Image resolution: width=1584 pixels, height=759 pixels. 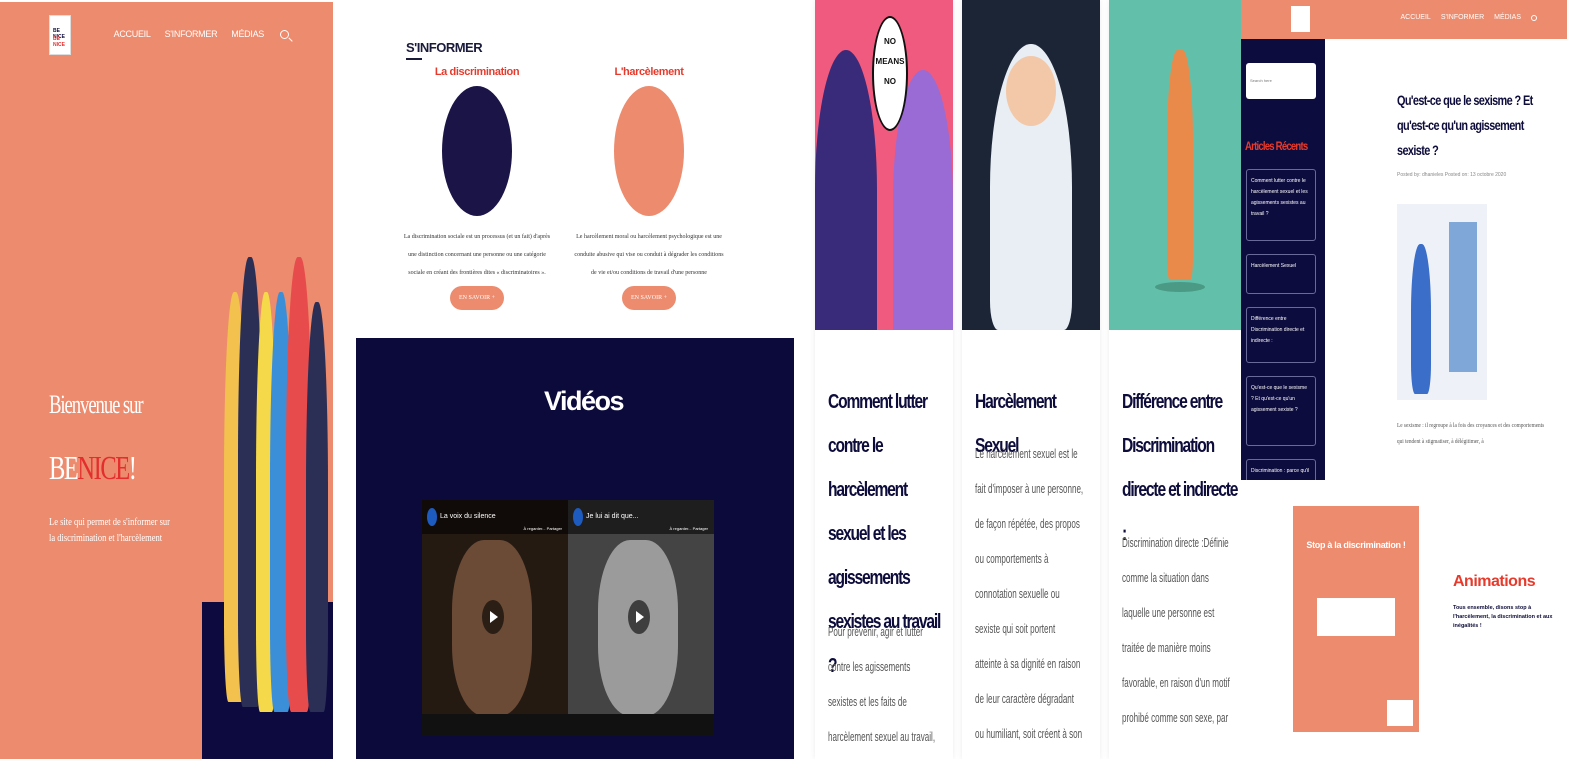 What do you see at coordinates (1400, 713) in the screenshot?
I see `poster-logo` at bounding box center [1400, 713].